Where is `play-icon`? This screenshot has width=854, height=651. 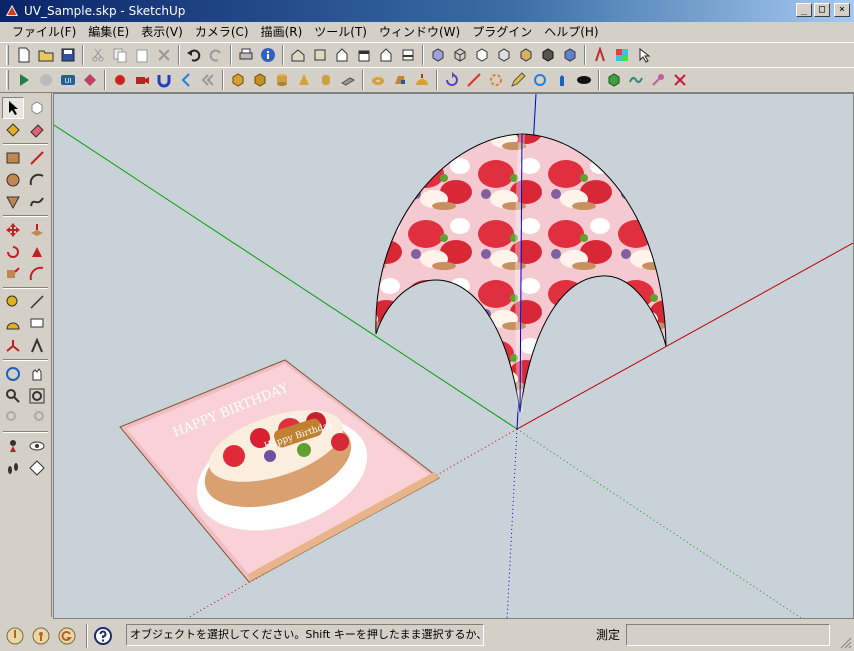 play-icon is located at coordinates (24, 80).